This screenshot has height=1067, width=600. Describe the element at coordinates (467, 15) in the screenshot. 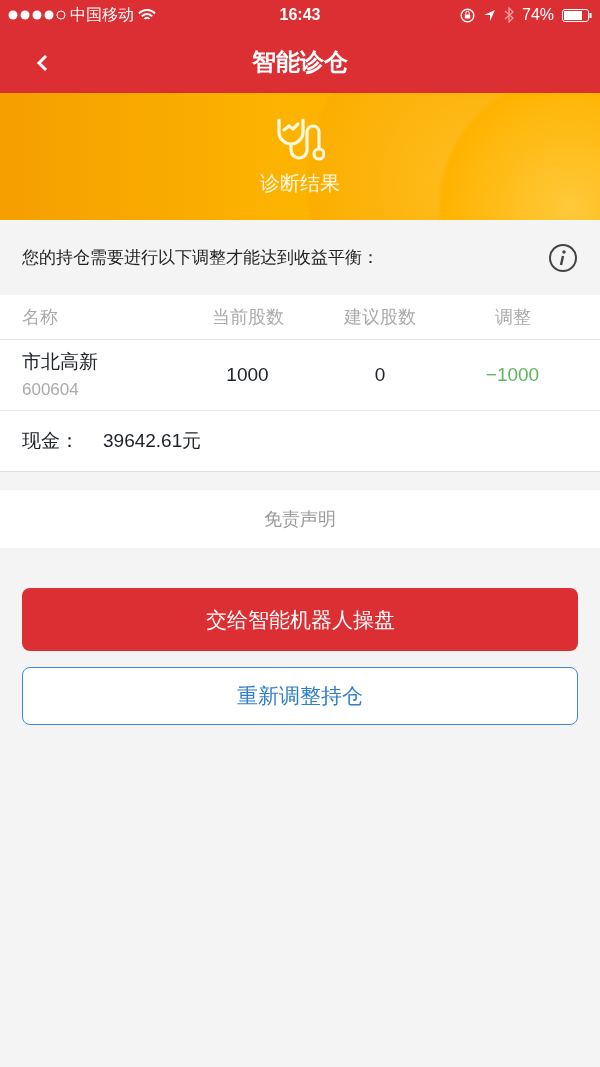

I see `rotation-lock-icon` at that location.